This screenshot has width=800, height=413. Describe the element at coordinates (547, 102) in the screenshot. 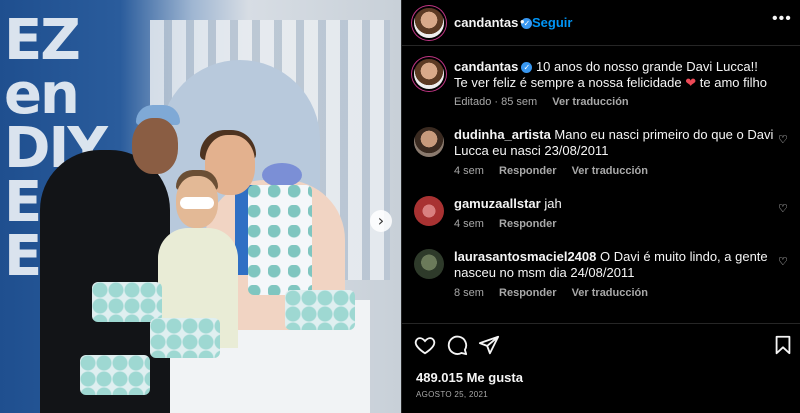

I see `caption-meta: Editado · 85 sem Ver traducción` at that location.